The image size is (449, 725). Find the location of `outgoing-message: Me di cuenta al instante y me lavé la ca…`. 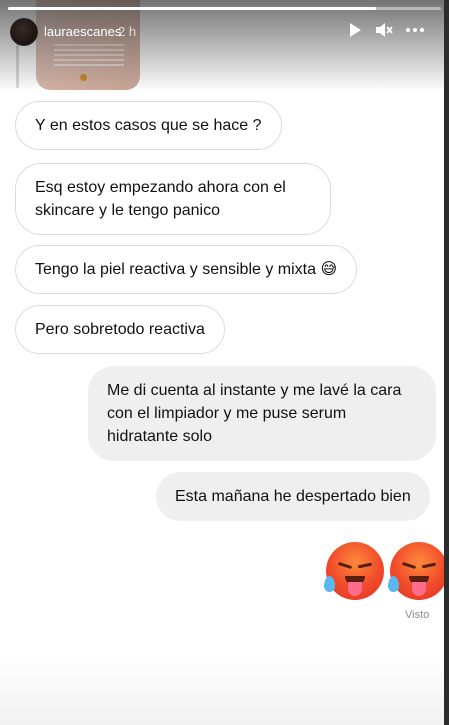

outgoing-message: Me di cuenta al instante y me lavé la ca… is located at coordinates (262, 413).